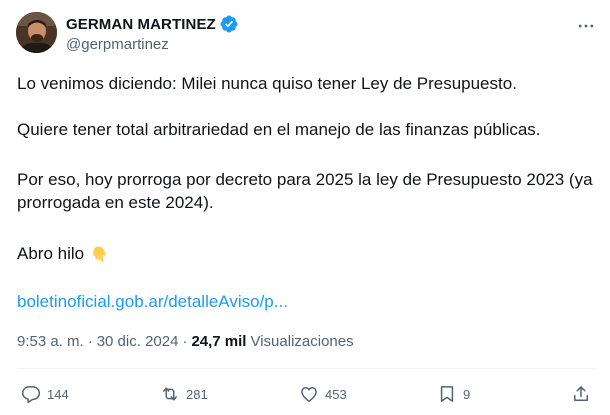 Image resolution: width=610 pixels, height=415 pixels. Describe the element at coordinates (219, 341) in the screenshot. I see `views-count: 24,7 mil` at that location.